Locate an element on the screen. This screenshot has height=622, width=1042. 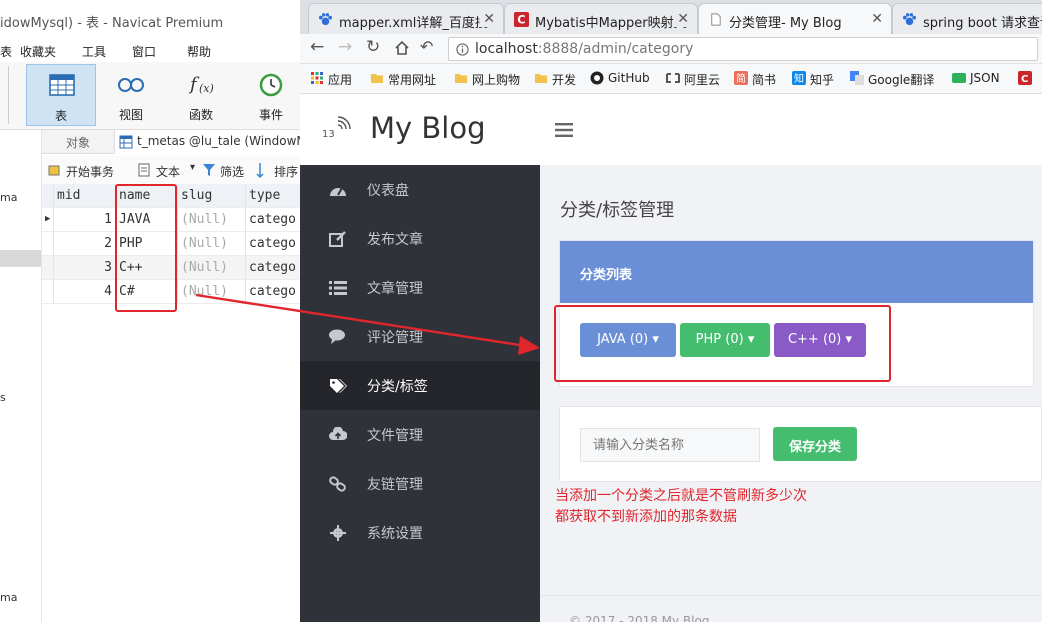
toolbar-event-button: 事件 is located at coordinates (271, 95).